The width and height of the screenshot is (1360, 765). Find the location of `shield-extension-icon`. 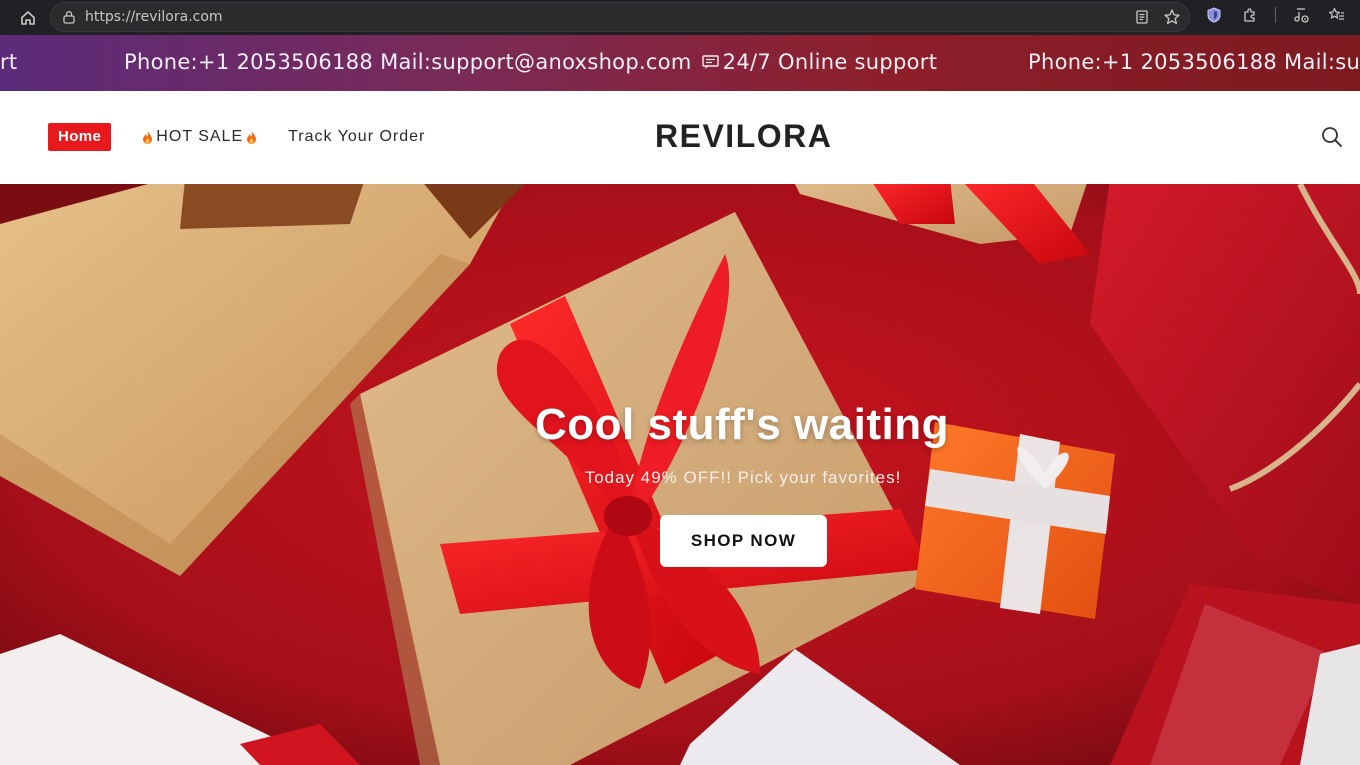

shield-extension-icon is located at coordinates (1214, 15).